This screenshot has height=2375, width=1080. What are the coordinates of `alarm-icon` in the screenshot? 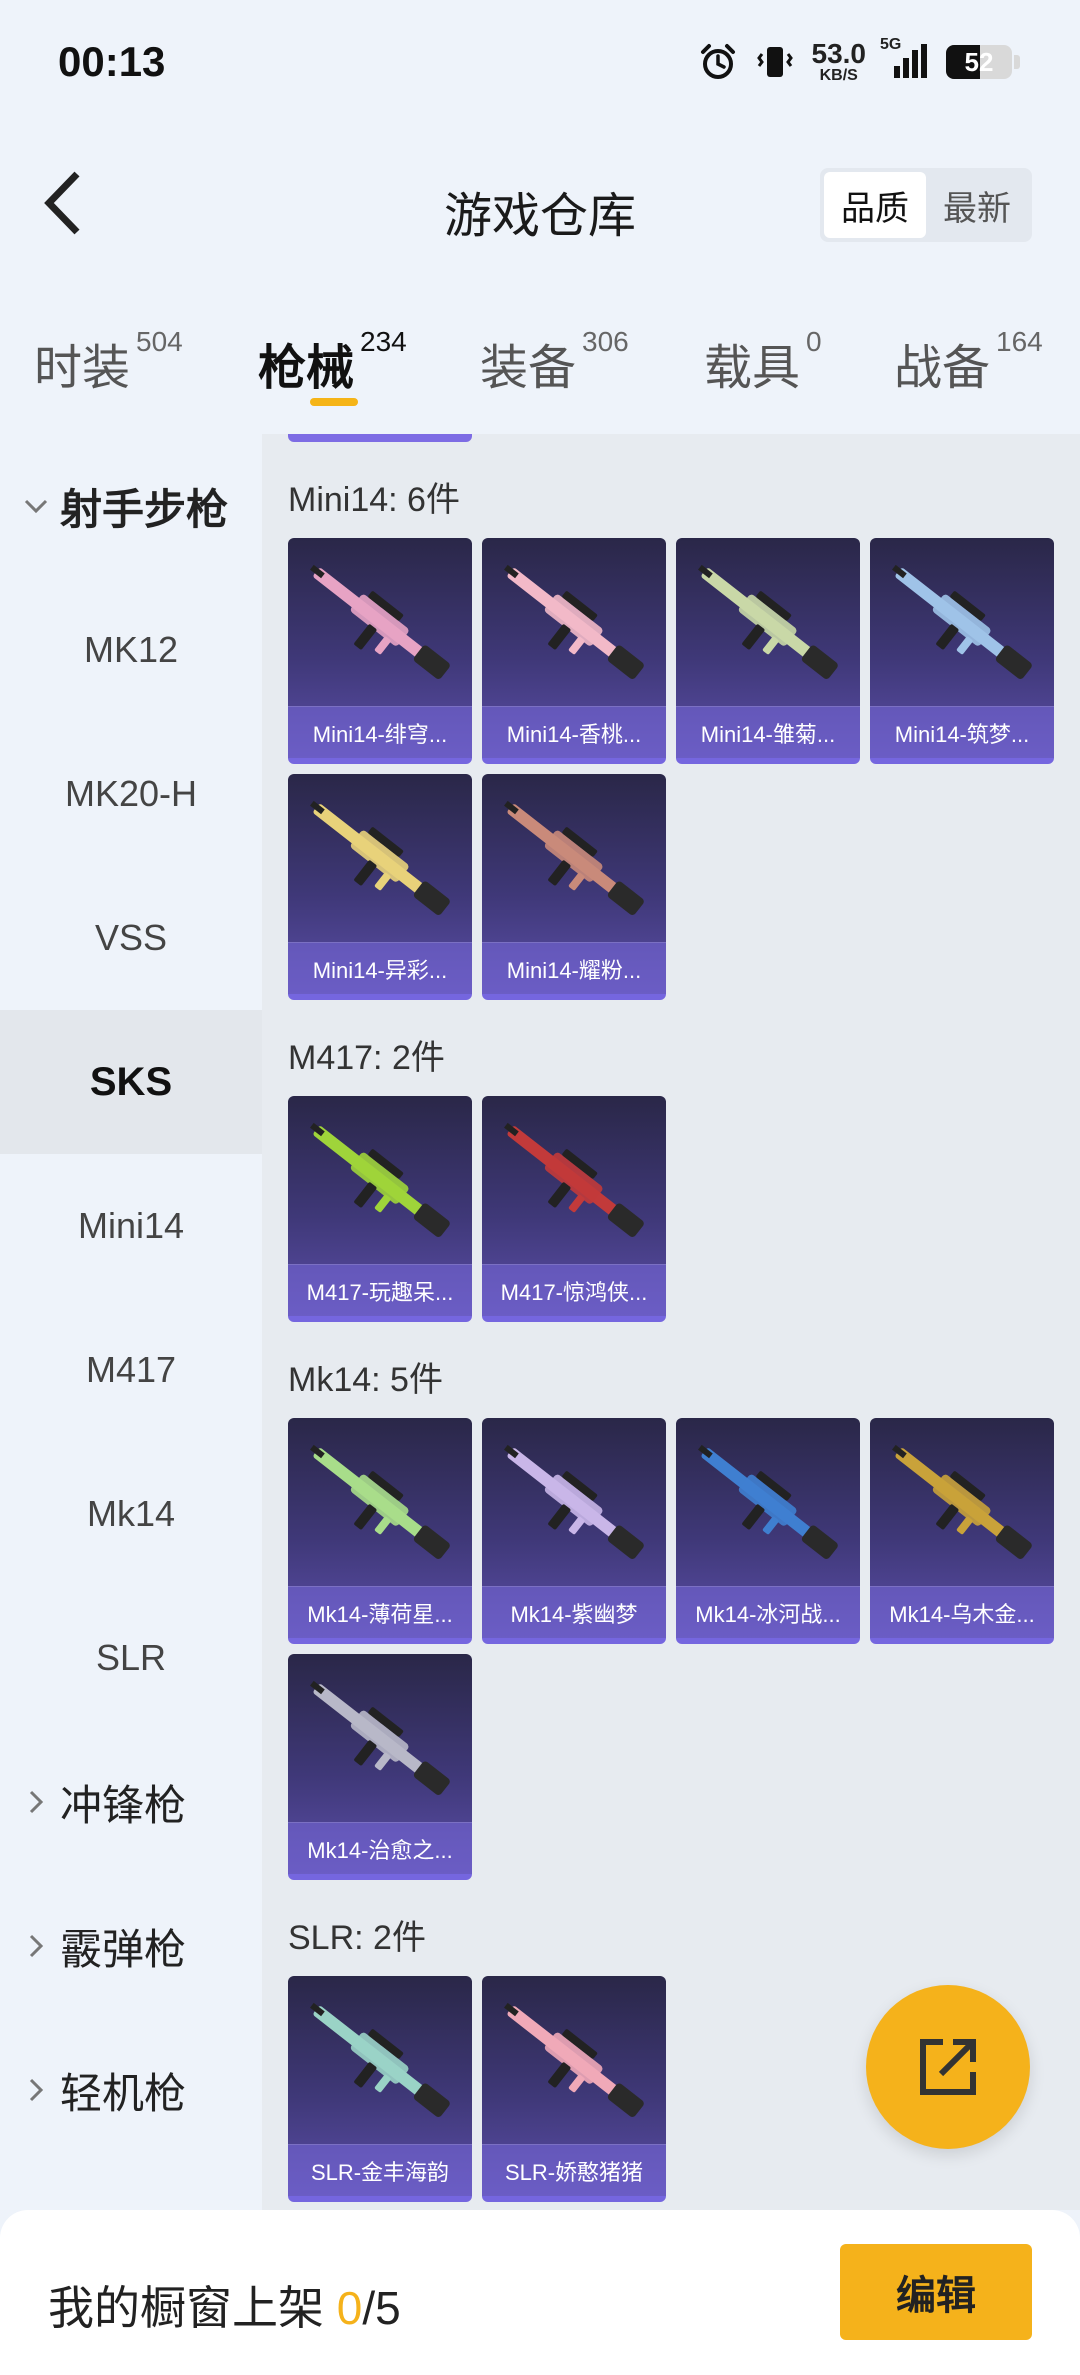 It's located at (718, 62).